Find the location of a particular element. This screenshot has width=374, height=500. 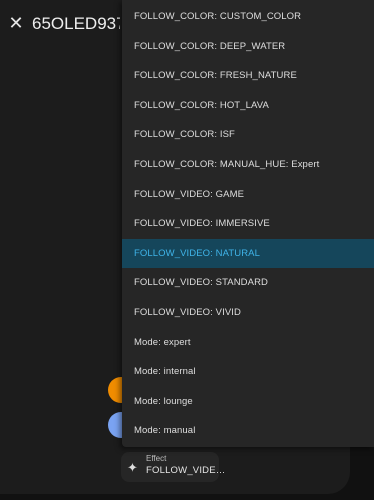

close-icon: ✕ is located at coordinates (16, 23).